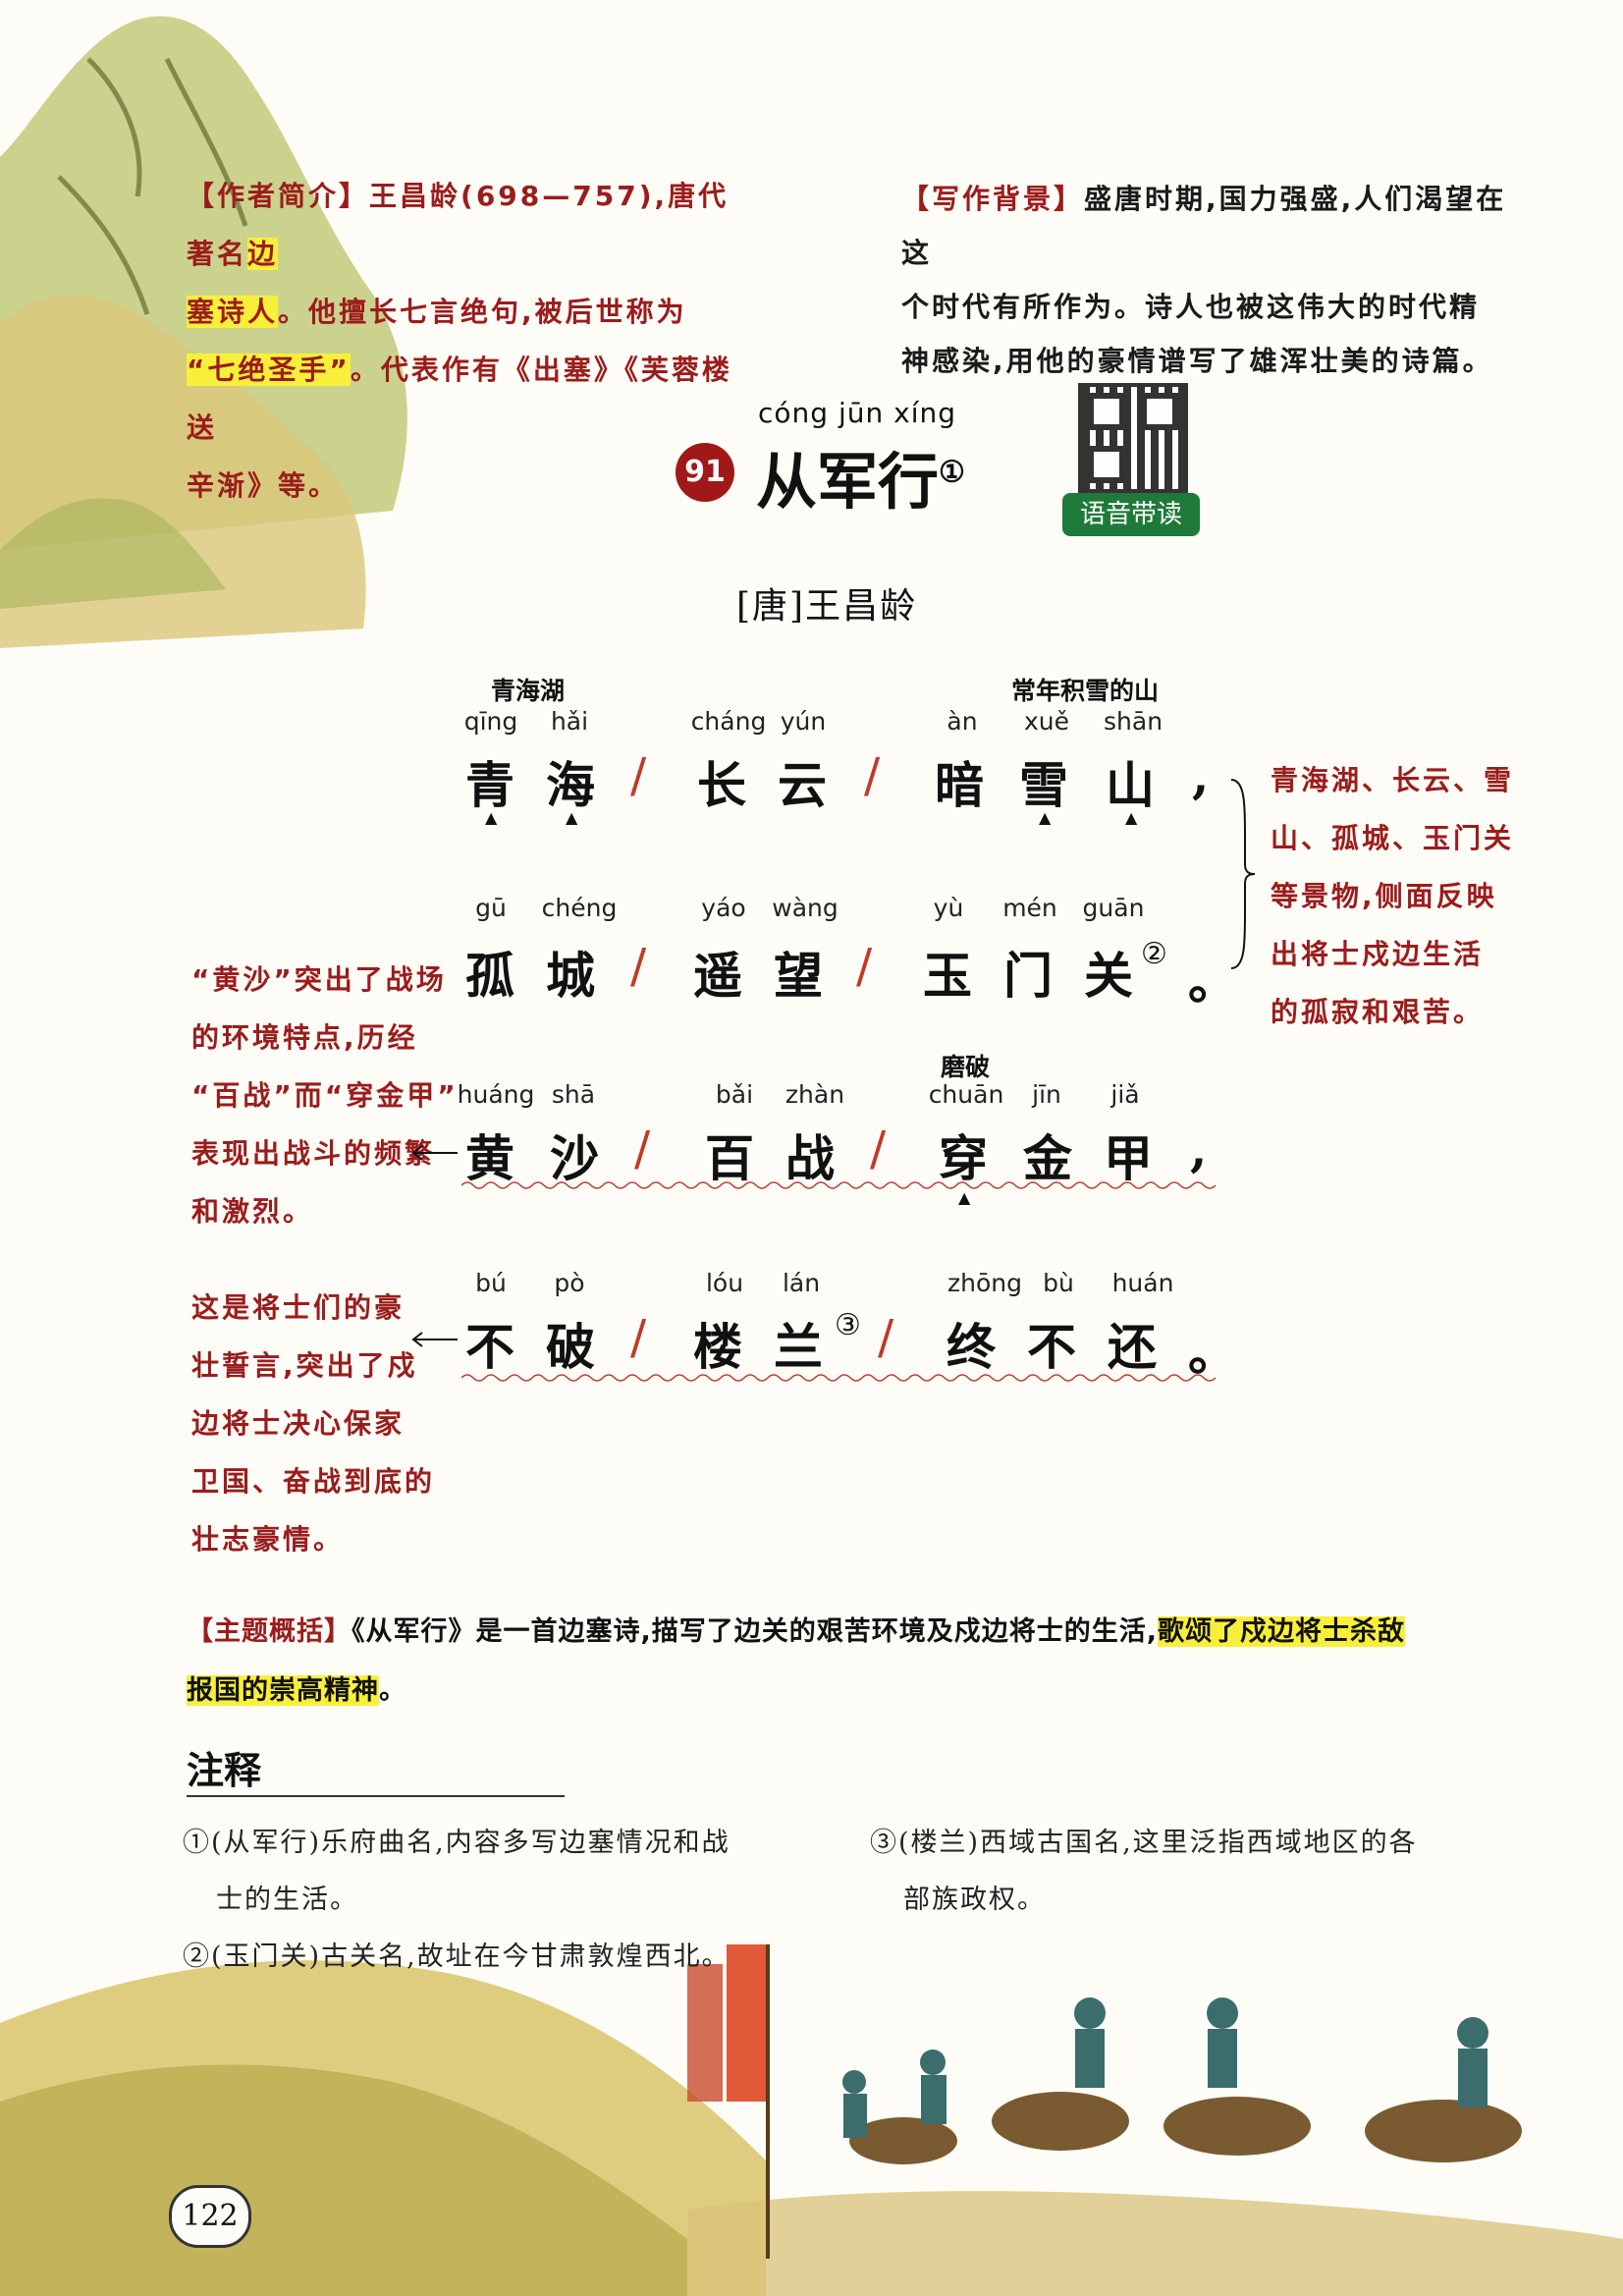 This screenshot has height=2296, width=1623. I want to click on pinyin-4-6: bù, so click(1058, 1283).